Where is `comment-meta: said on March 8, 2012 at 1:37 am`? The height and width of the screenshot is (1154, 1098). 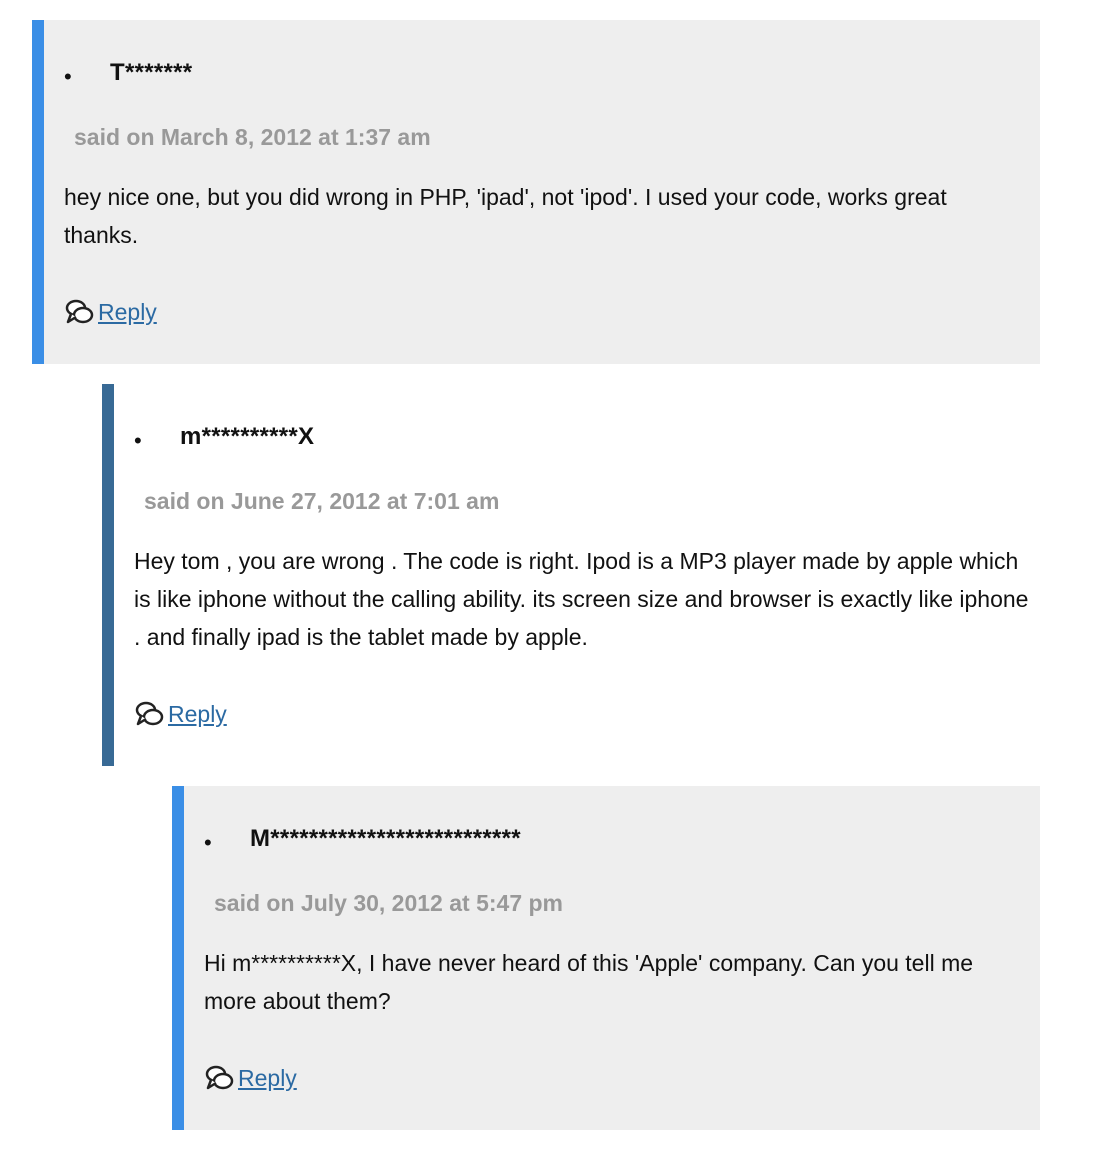 comment-meta: said on March 8, 2012 at 1:37 am is located at coordinates (252, 137).